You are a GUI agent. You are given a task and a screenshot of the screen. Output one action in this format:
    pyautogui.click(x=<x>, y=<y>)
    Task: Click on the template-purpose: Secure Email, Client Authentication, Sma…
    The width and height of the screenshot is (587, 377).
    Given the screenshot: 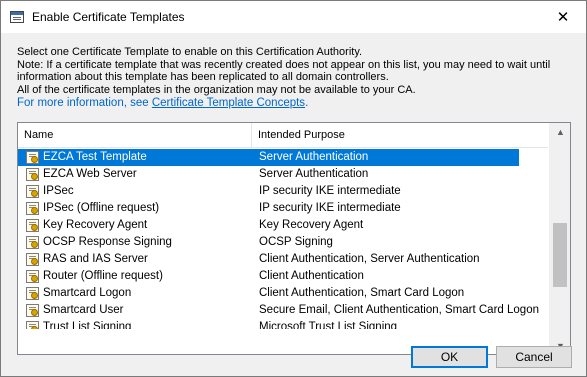 What is the action you would take?
    pyautogui.click(x=399, y=310)
    